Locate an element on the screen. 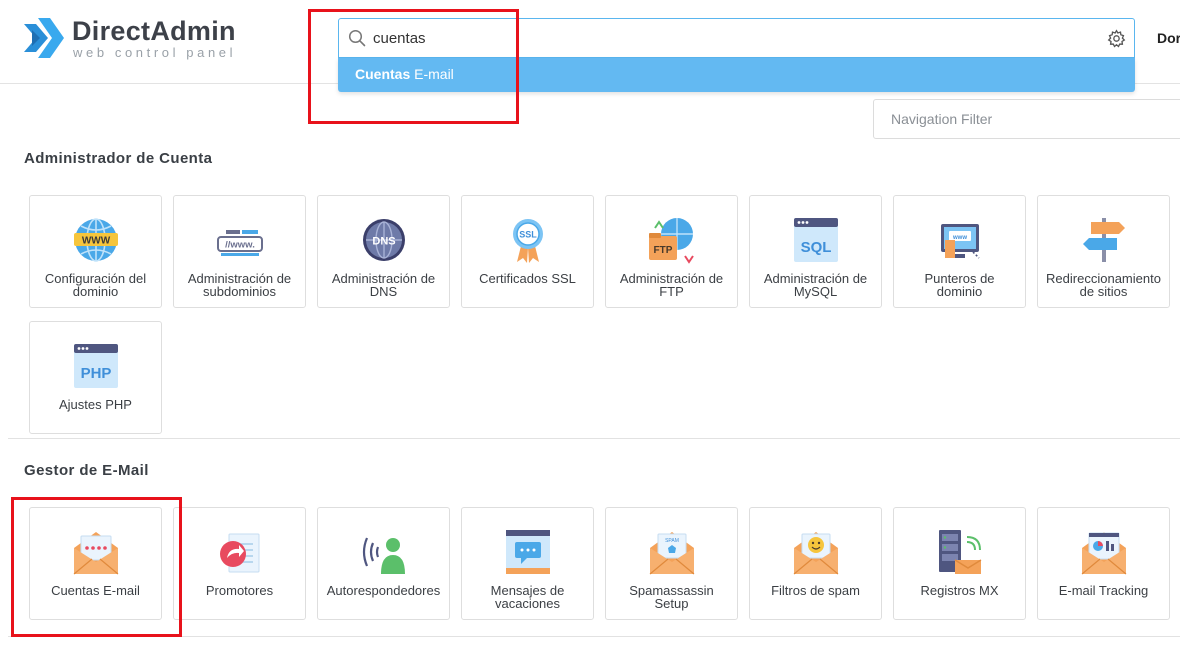 The height and width of the screenshot is (659, 1180). tile-email-accounts: Cuentas E-mail is located at coordinates (95, 563).